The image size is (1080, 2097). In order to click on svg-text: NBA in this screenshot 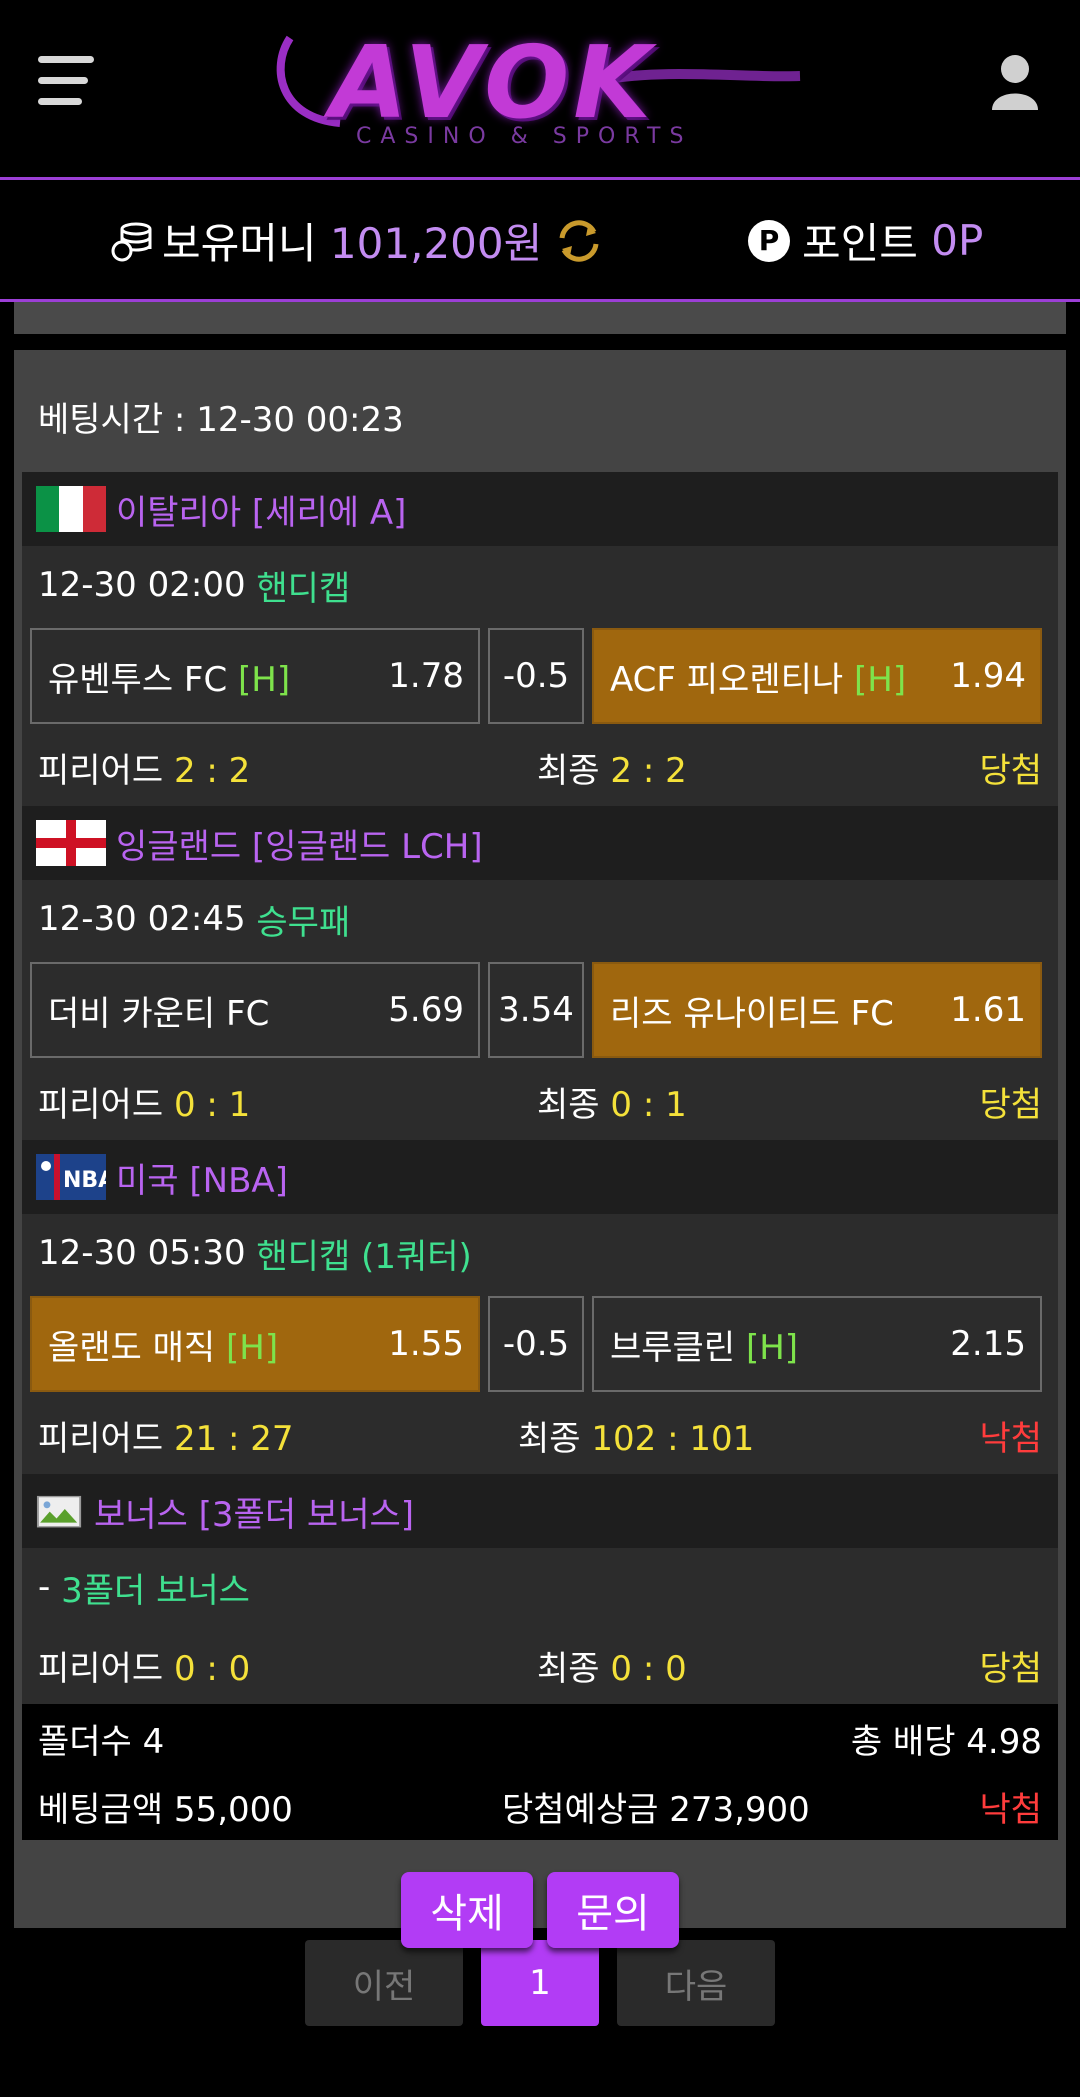, I will do `click(84, 1180)`.